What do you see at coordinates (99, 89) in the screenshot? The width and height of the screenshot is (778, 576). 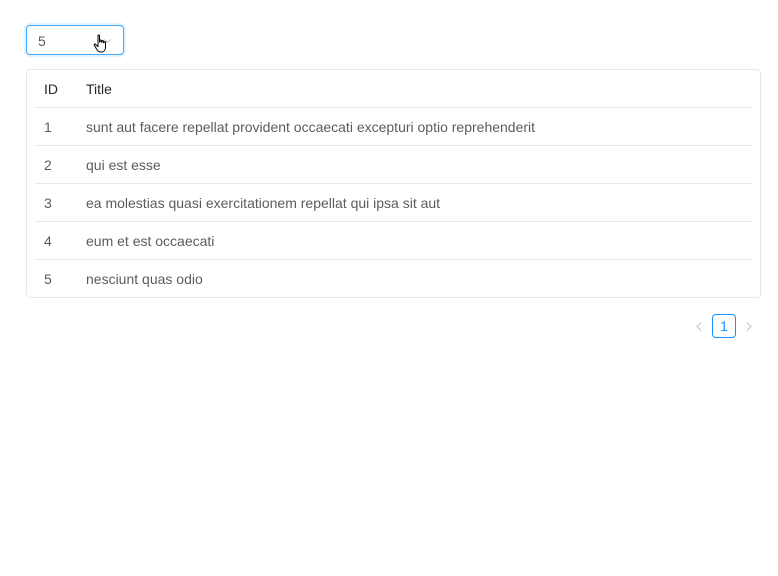 I see `column-header-title: Title` at bounding box center [99, 89].